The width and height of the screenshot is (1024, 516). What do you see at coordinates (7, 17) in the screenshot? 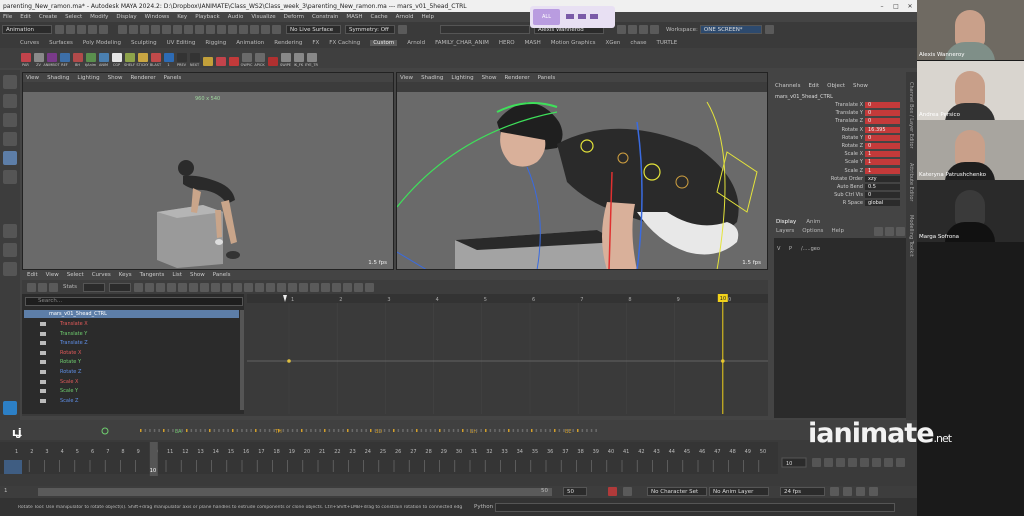
I see `menu-file: File` at bounding box center [7, 17].